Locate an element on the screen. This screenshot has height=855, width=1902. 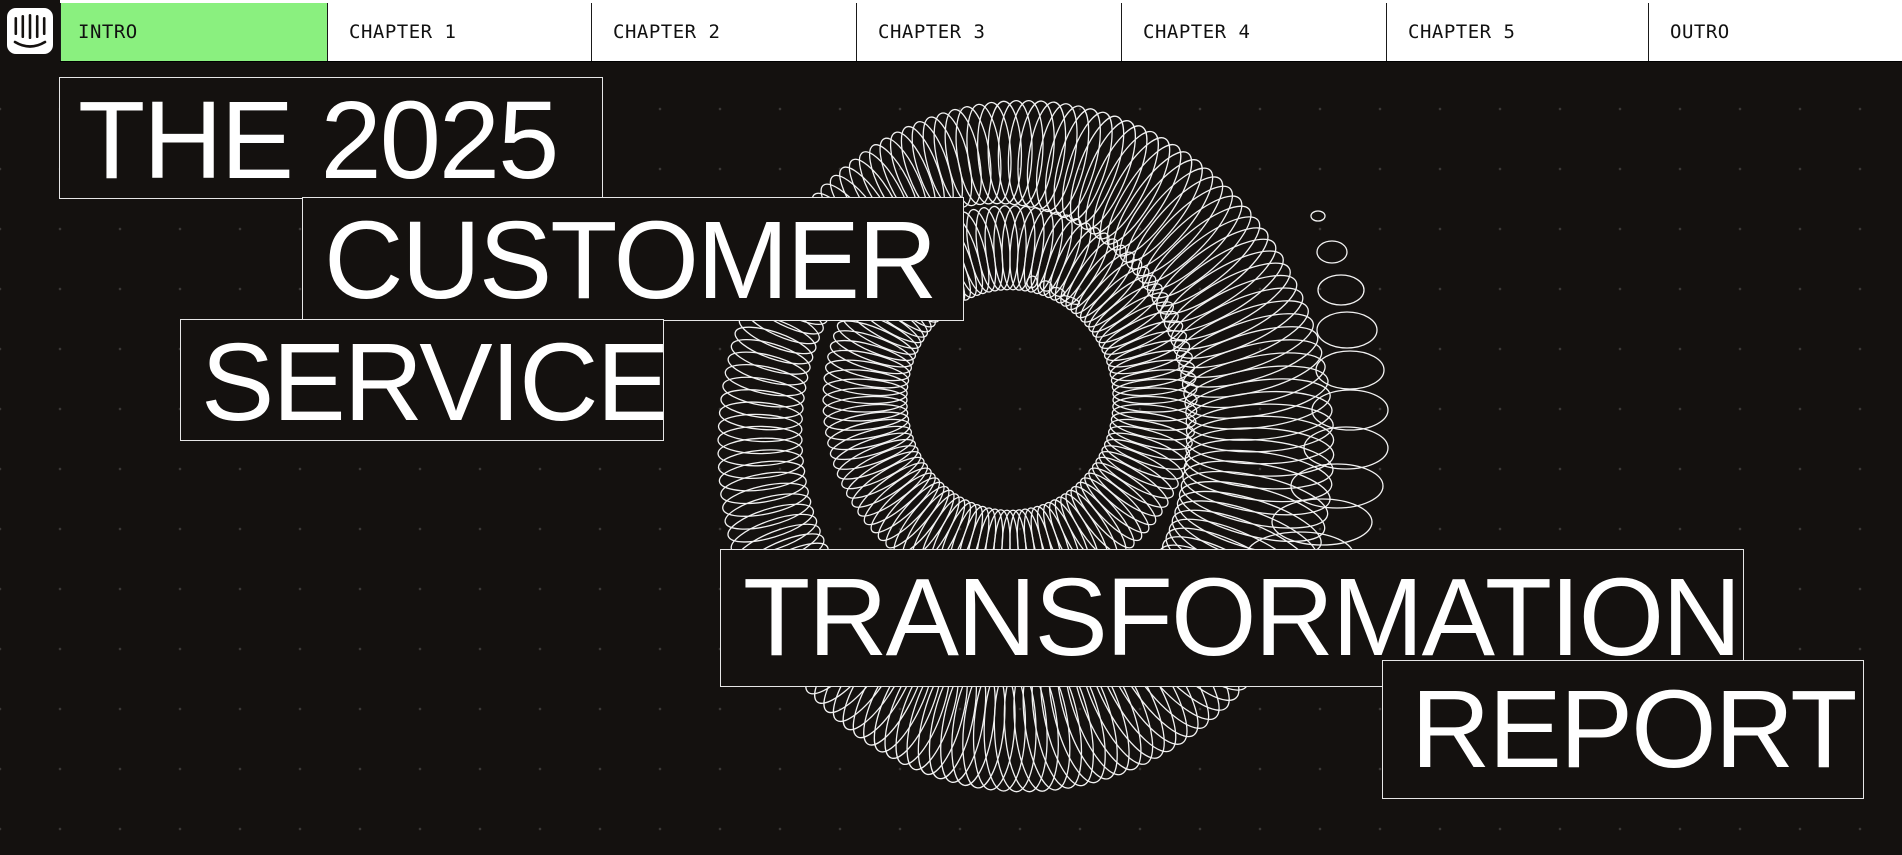
tab-outro: OUTRO is located at coordinates (1775, 32).